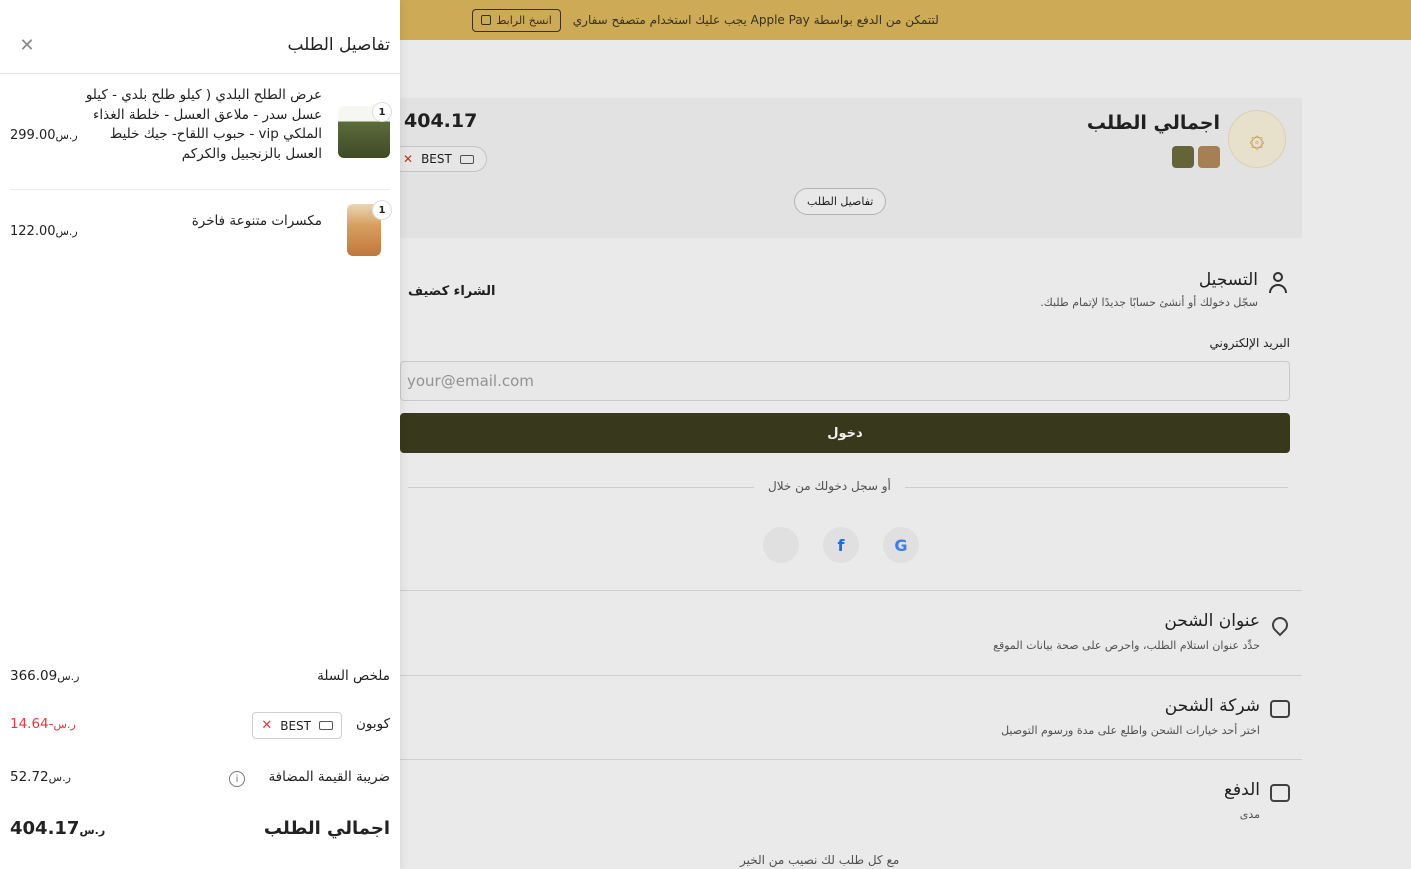 The width and height of the screenshot is (1411, 869). I want to click on remove-coupon-icon: ✕, so click(266, 725).